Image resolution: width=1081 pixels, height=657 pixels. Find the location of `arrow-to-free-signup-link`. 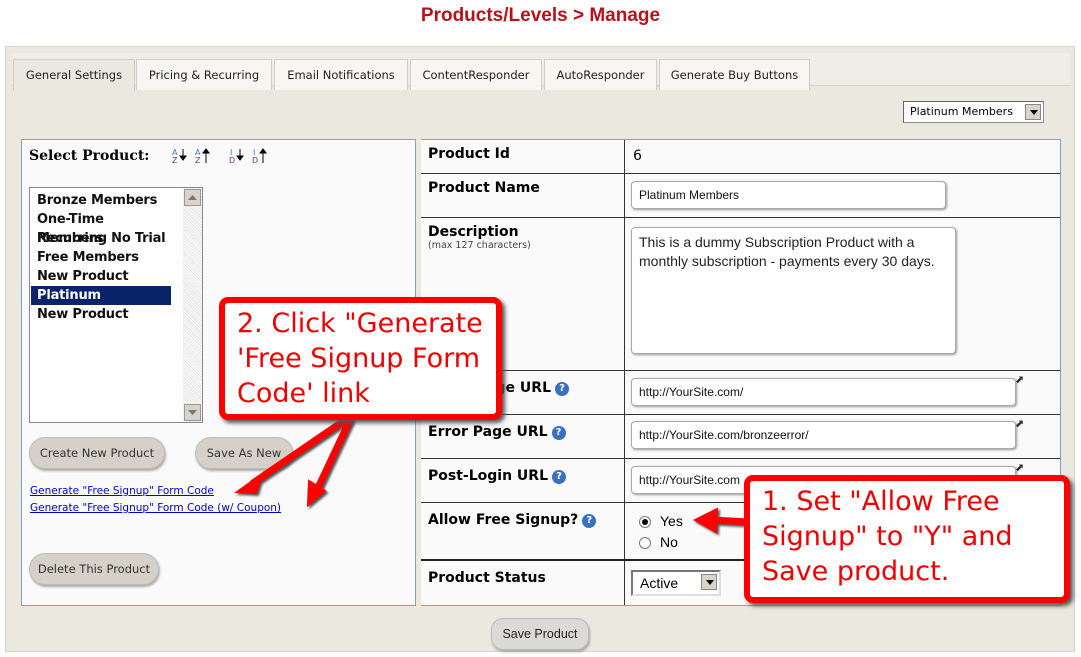

arrow-to-free-signup-link is located at coordinates (299, 451).